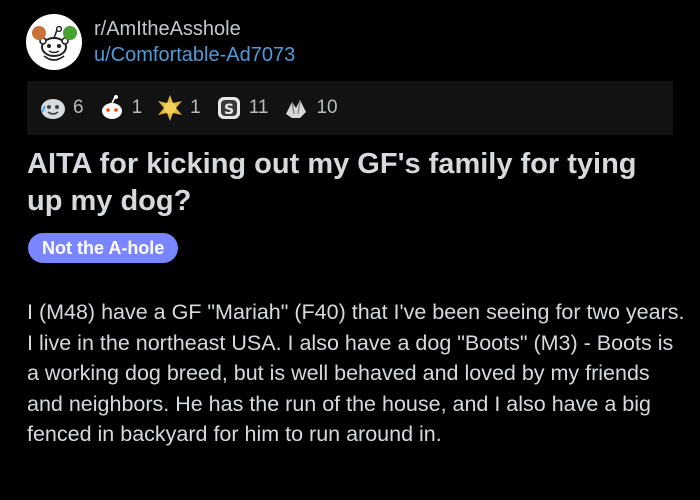  What do you see at coordinates (160, 42) in the screenshot?
I see `post-header: r/AmItheAsshole u/Comfortable-Ad7073` at bounding box center [160, 42].